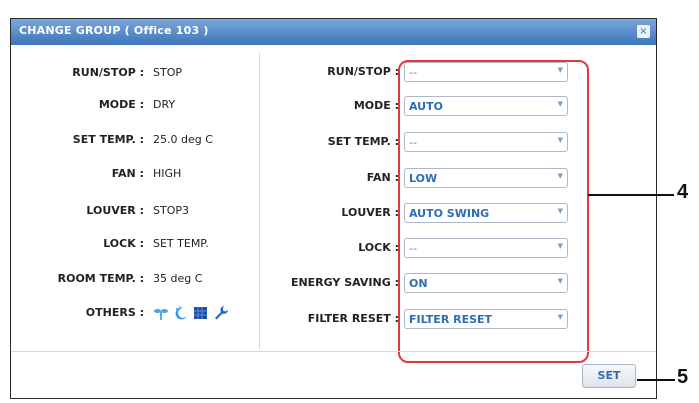  Describe the element at coordinates (171, 210) in the screenshot. I see `status-value: STOP3` at that location.